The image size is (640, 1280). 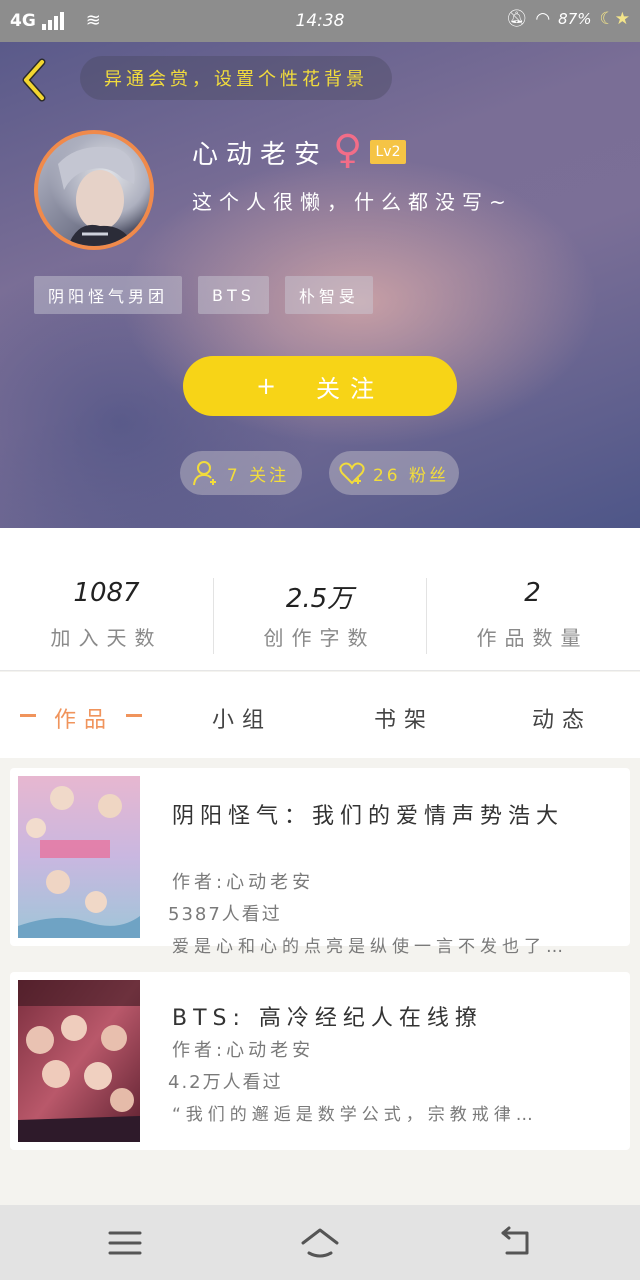 I want to click on follow-button: + 关注, so click(x=320, y=386).